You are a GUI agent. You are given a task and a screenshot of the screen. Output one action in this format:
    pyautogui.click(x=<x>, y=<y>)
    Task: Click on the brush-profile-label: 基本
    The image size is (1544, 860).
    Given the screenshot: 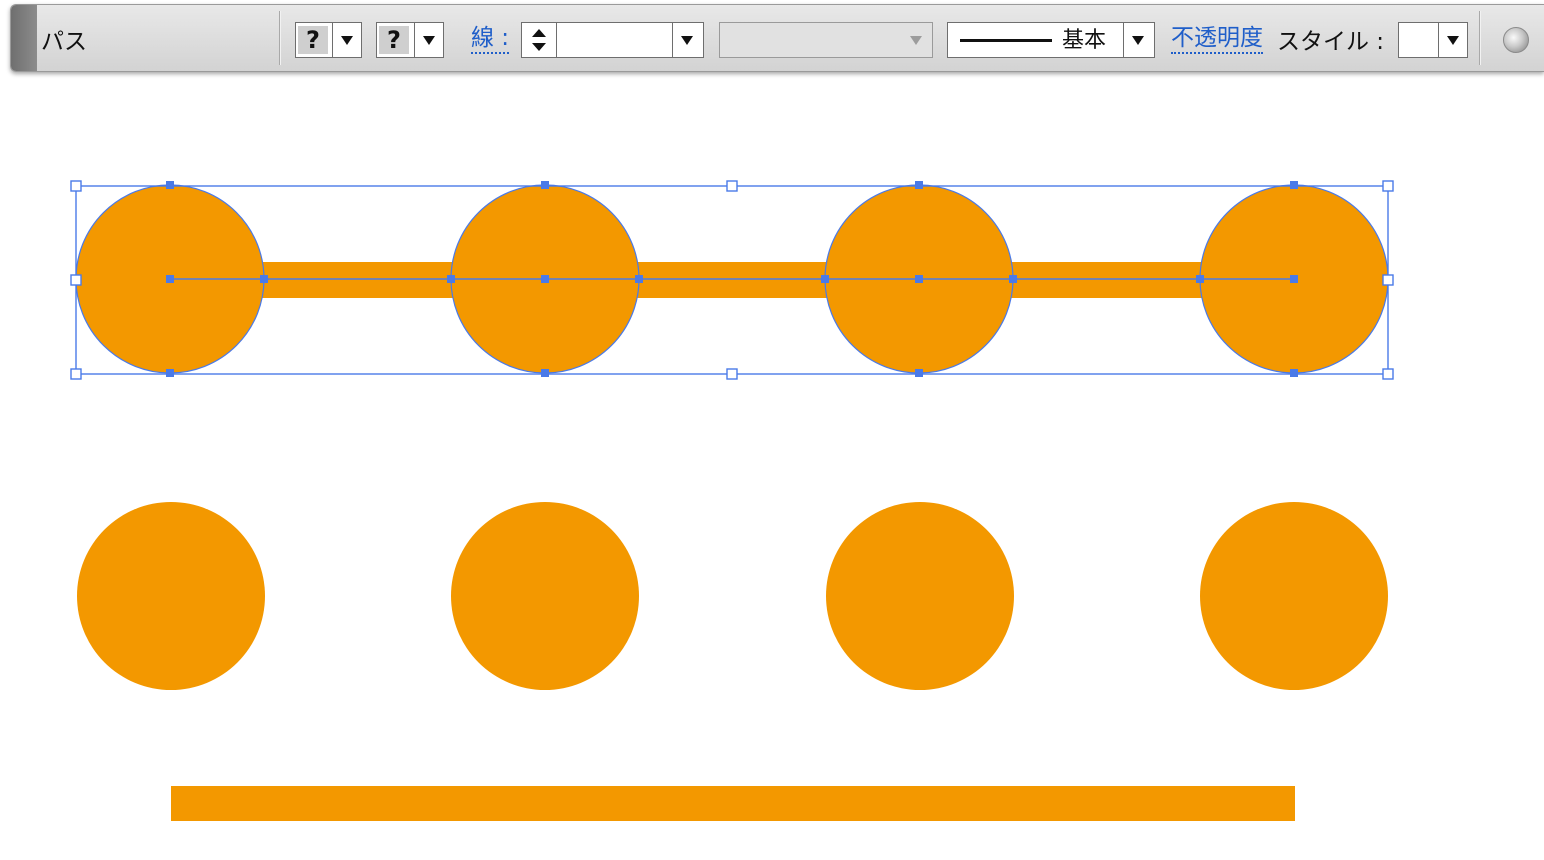 What is the action you would take?
    pyautogui.click(x=1084, y=40)
    